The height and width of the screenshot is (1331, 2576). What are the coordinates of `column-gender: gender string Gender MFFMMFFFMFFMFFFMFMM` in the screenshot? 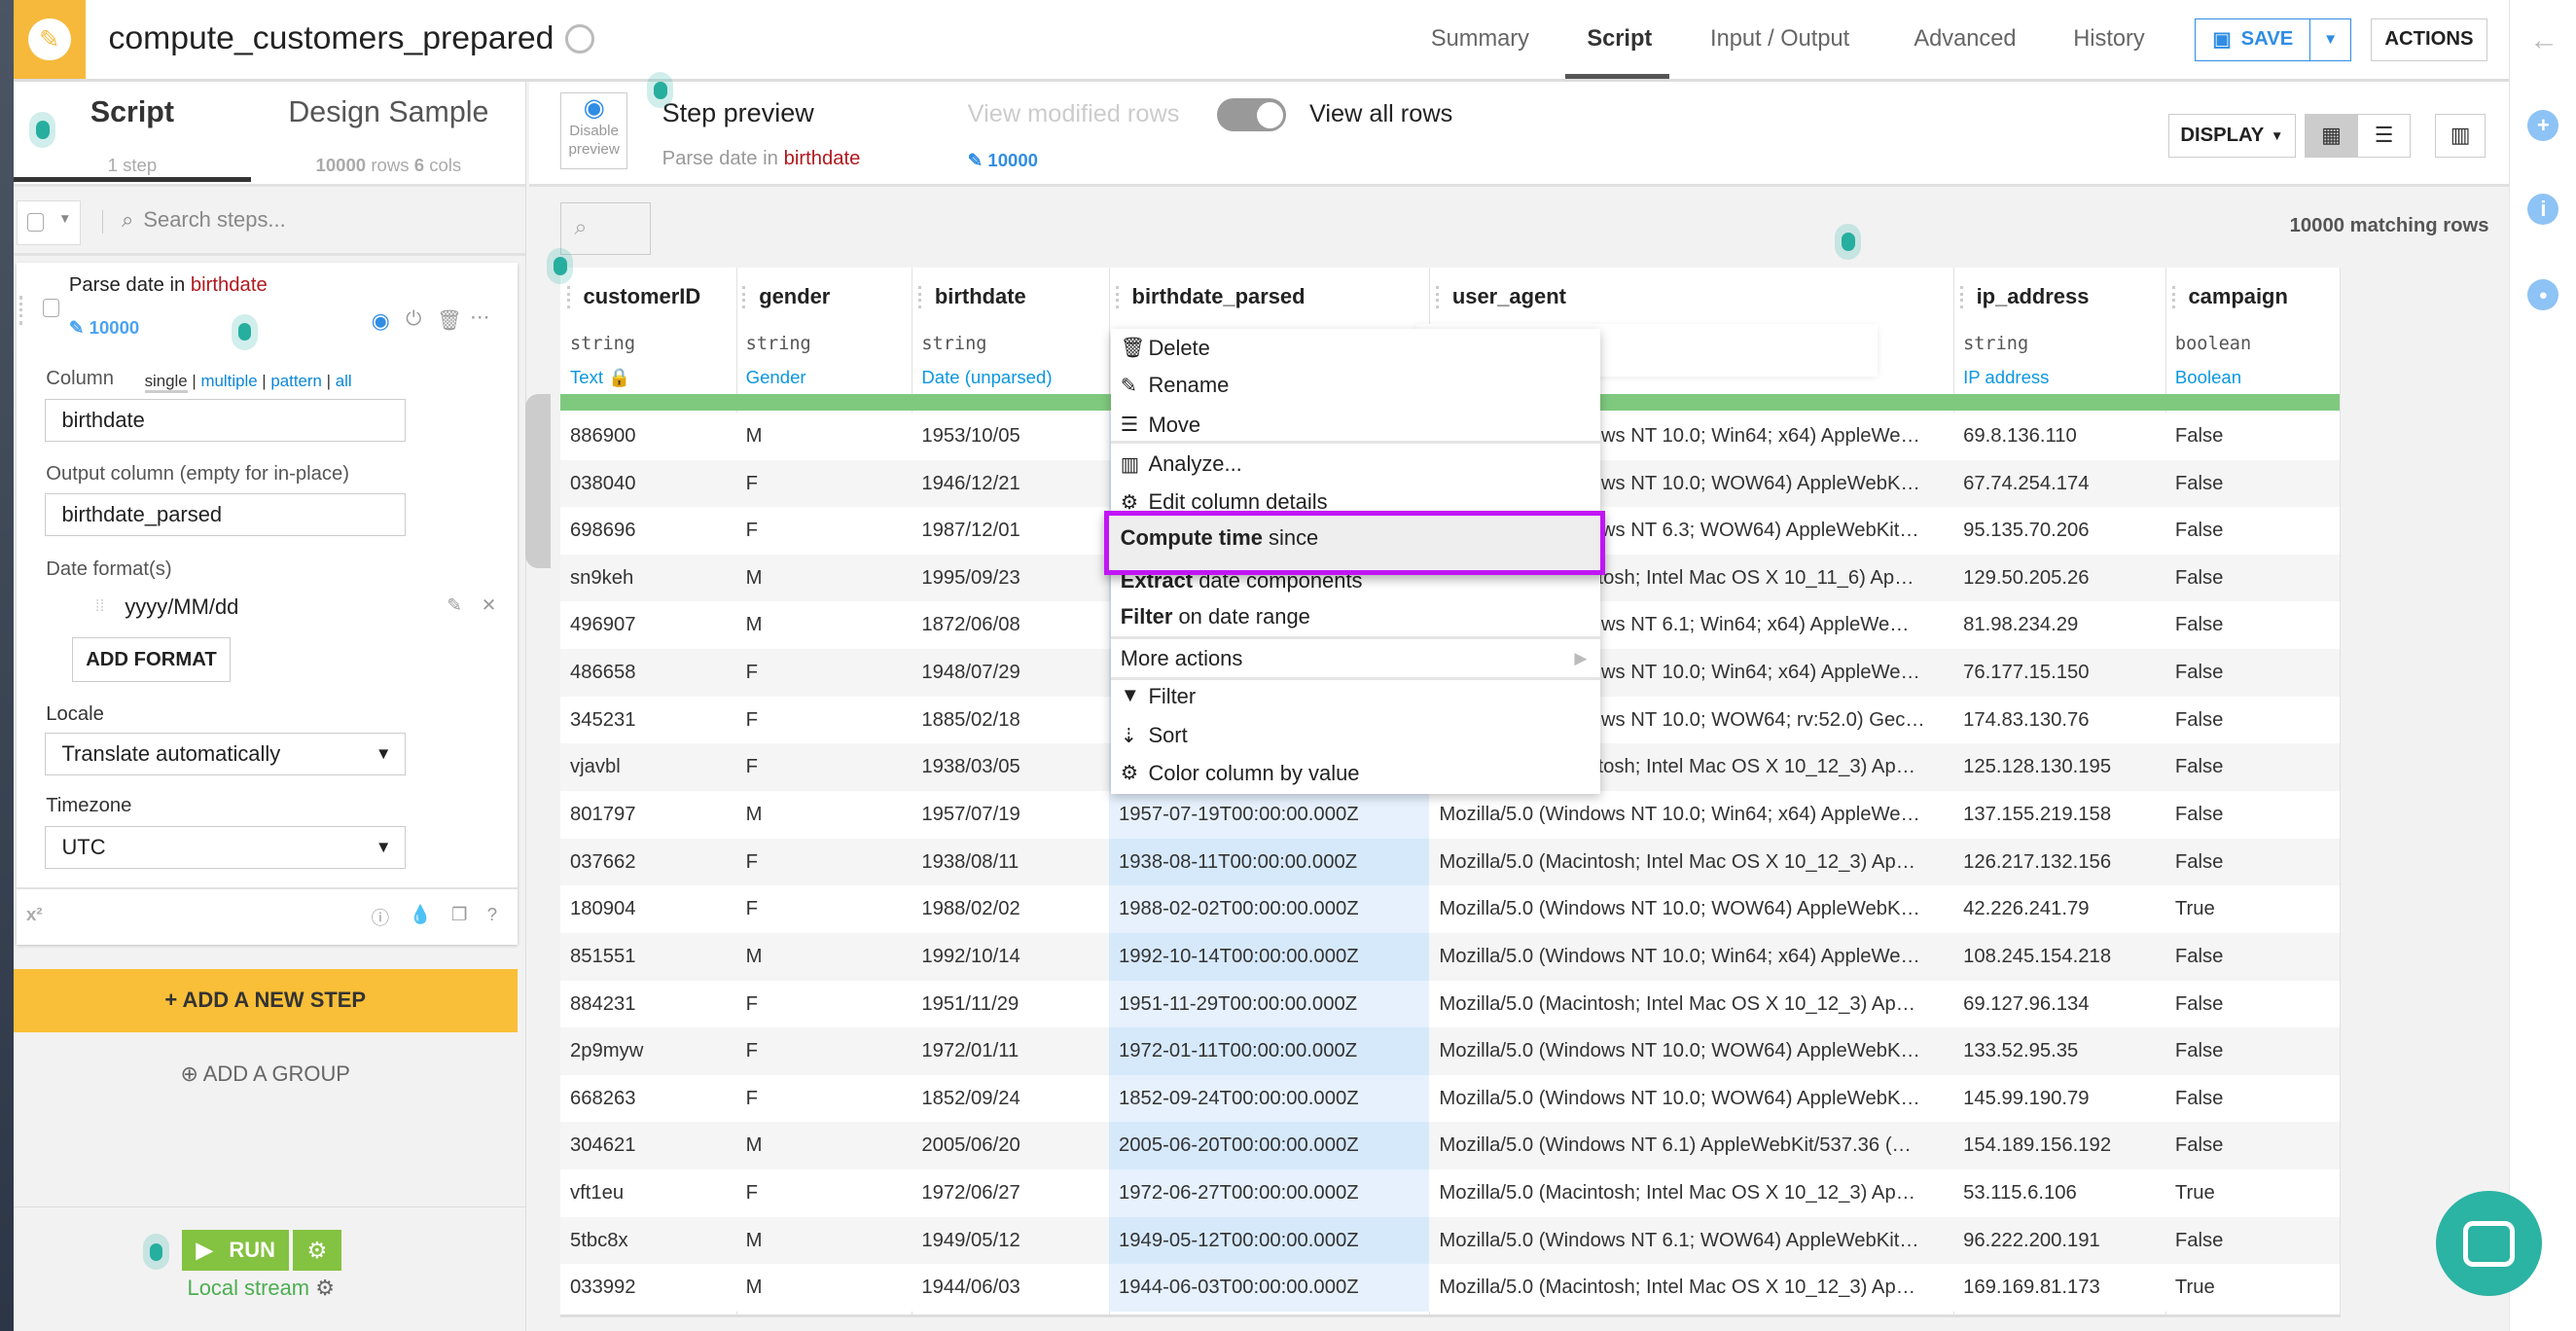 It's located at (824, 792).